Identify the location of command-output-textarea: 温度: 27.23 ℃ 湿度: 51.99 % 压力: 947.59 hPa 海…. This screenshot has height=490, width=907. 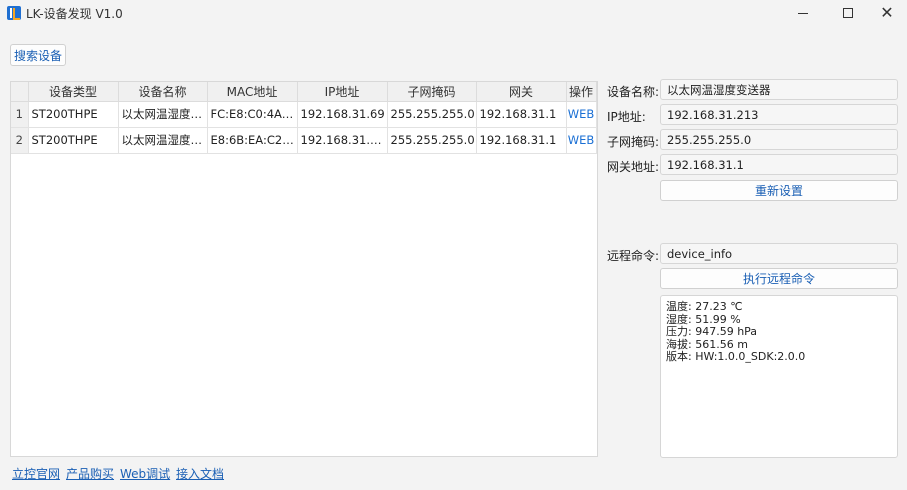
(779, 376).